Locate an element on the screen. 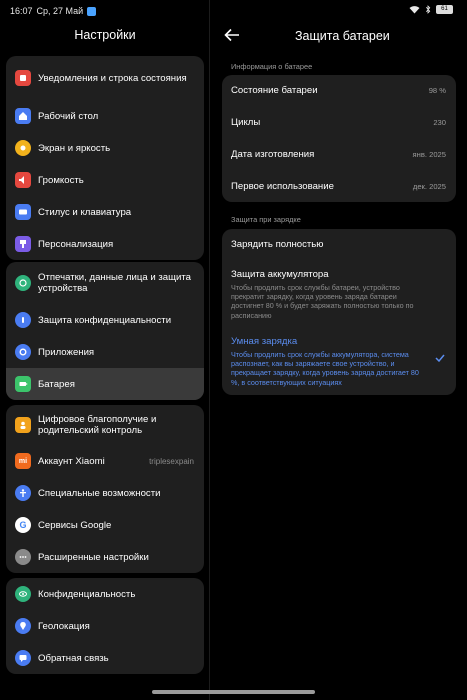 This screenshot has width=467, height=700. back-arrow-icon is located at coordinates (232, 35).